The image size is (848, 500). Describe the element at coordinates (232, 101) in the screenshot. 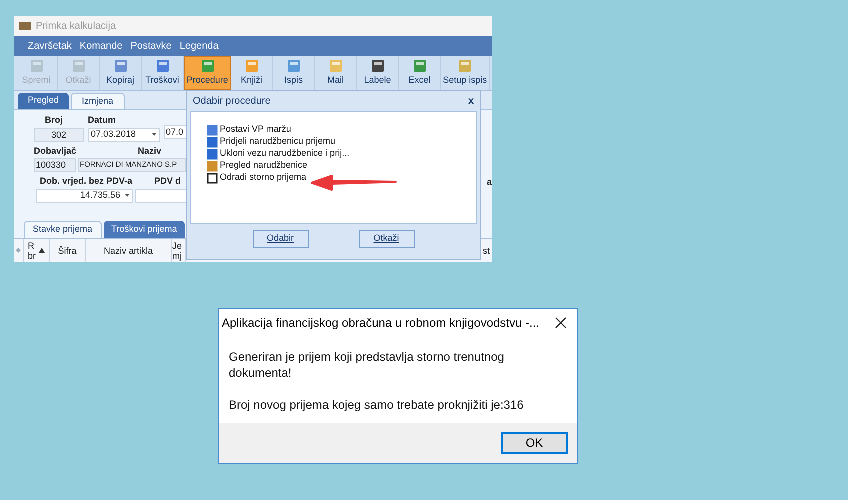

I see `dialog-title: Odabir procedure` at that location.